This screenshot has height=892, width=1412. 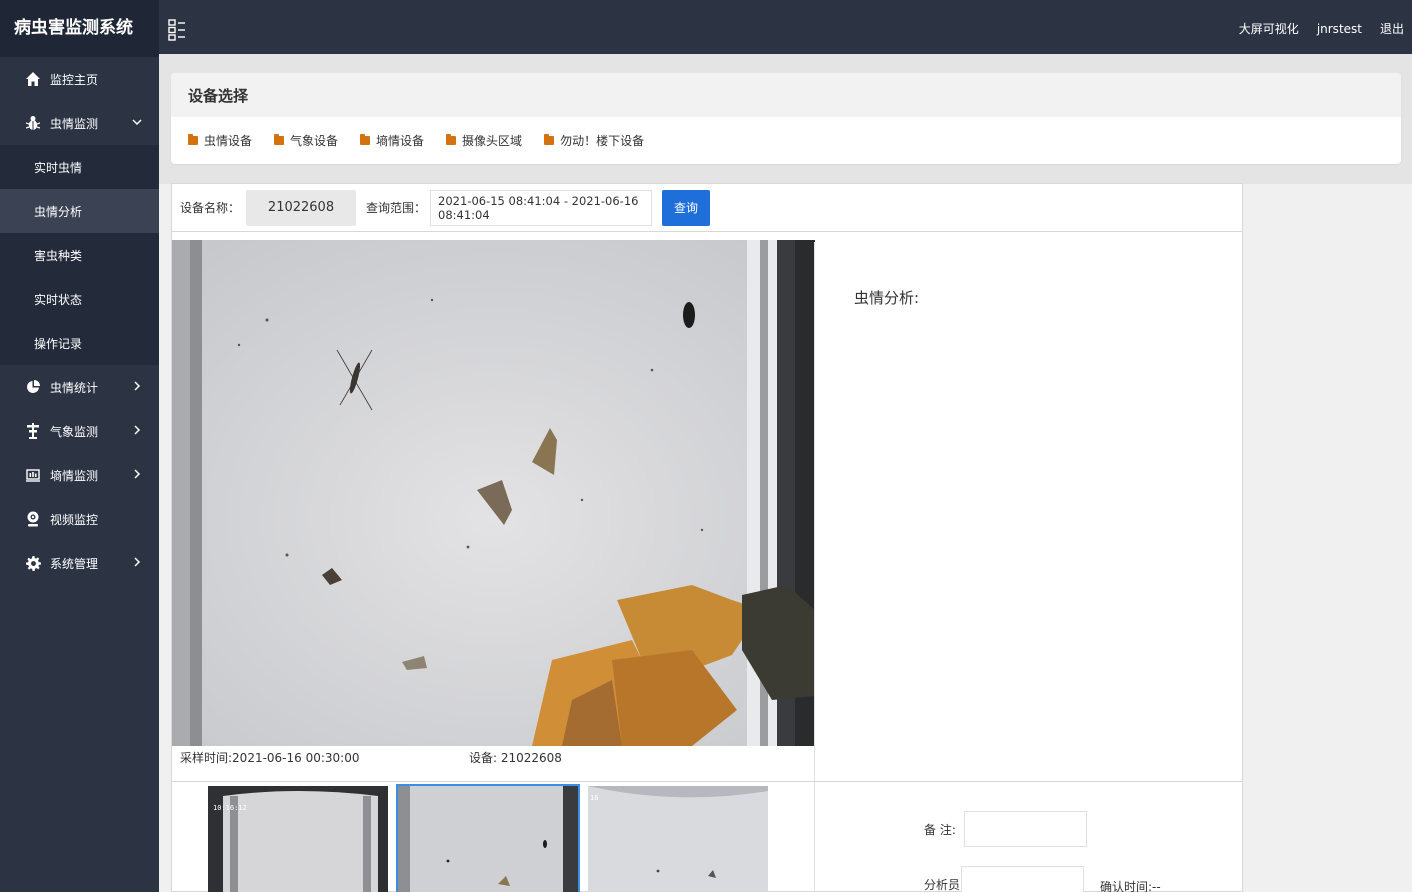 I want to click on camera-icon, so click(x=33, y=519).